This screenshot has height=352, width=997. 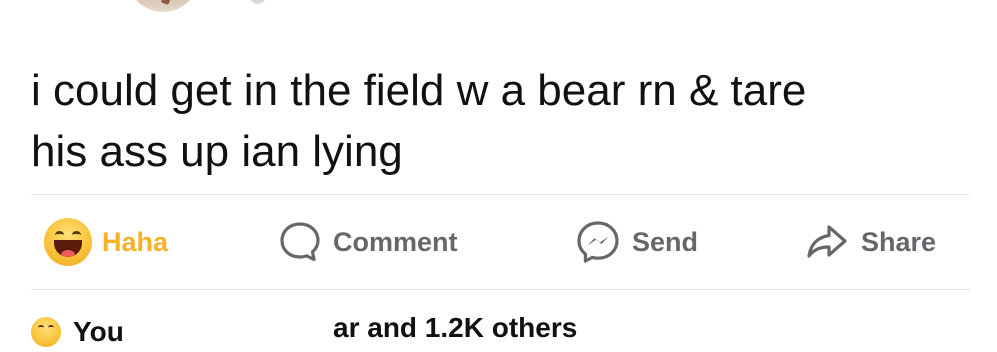 What do you see at coordinates (304, 332) in the screenshot?
I see `reactions-summary: You ar and 1.2K others` at bounding box center [304, 332].